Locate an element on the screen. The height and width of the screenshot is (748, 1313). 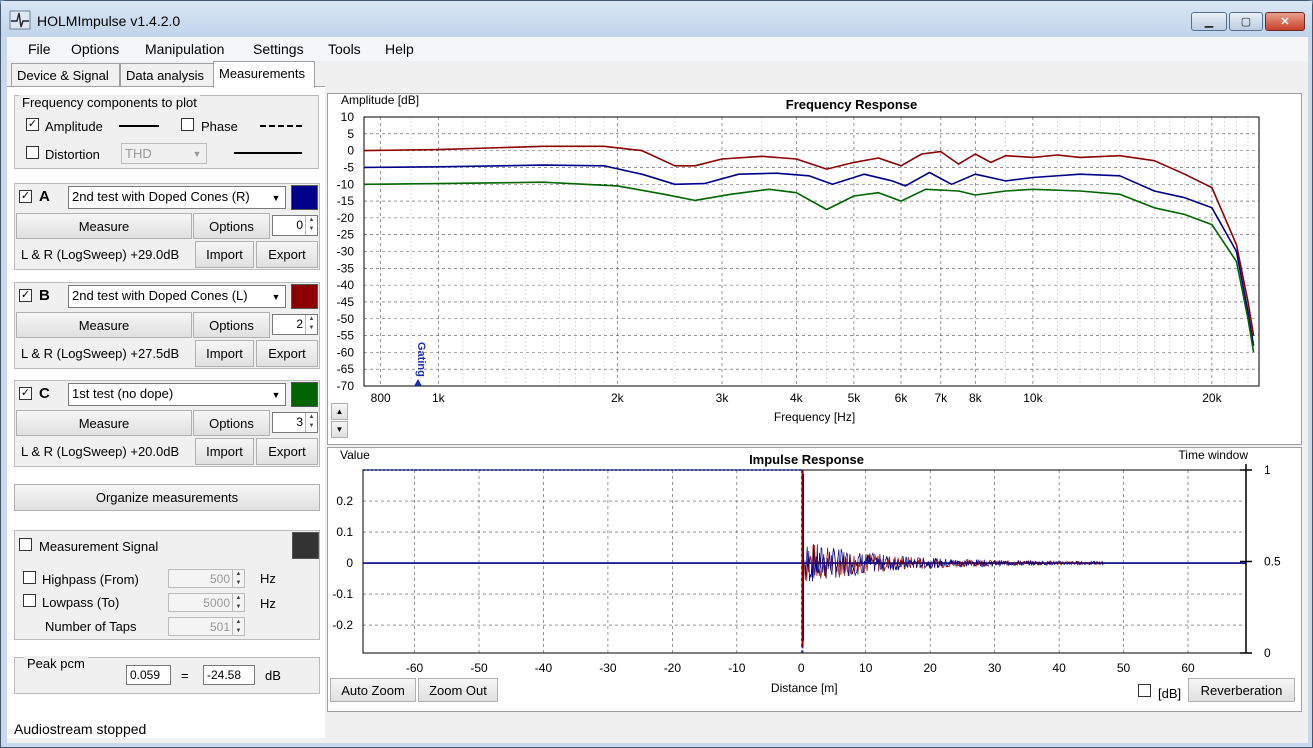
highpass-input: 500 ▲ ▼ is located at coordinates (206, 578).